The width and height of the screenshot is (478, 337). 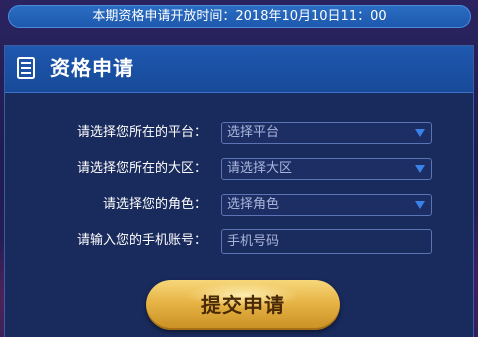 I want to click on role-selected-value: 选择角色, so click(x=253, y=204).